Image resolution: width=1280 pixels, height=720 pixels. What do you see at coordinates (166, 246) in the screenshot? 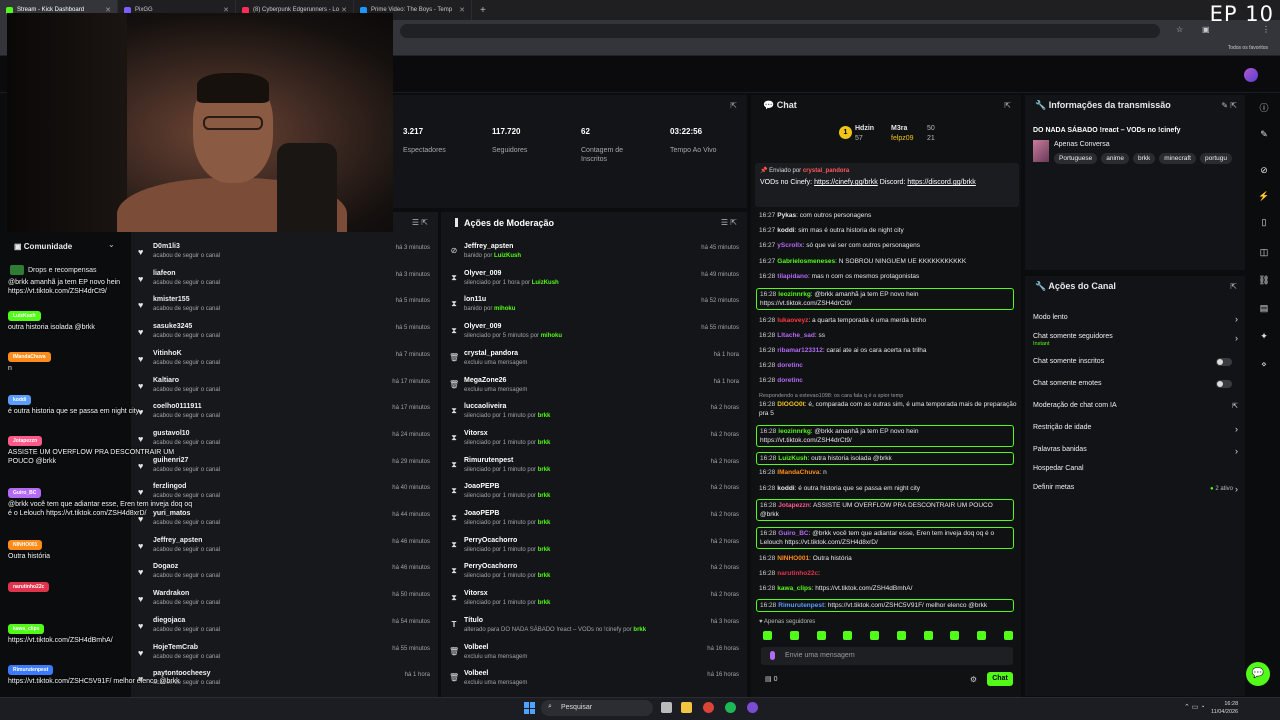
I see `follower-name: D0m1li3` at bounding box center [166, 246].